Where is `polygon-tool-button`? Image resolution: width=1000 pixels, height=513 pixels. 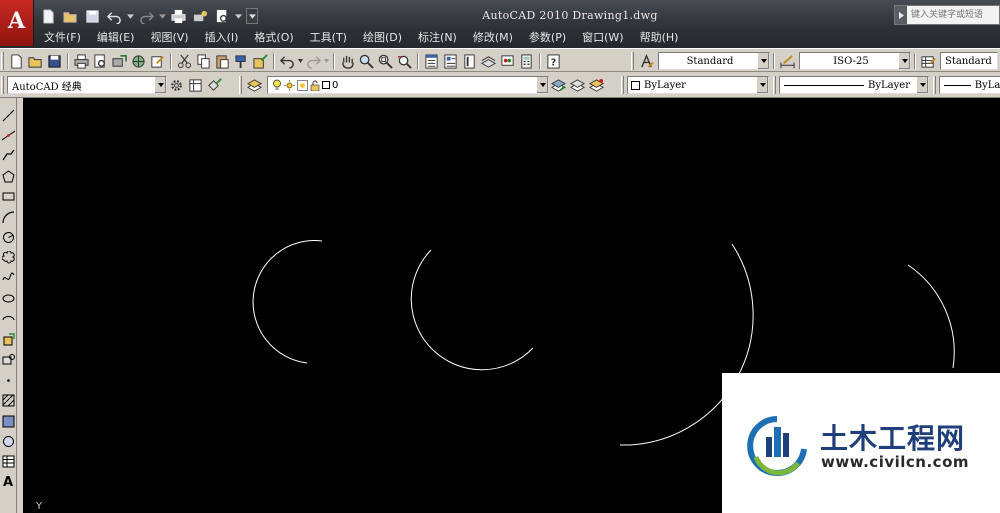 polygon-tool-button is located at coordinates (8, 176).